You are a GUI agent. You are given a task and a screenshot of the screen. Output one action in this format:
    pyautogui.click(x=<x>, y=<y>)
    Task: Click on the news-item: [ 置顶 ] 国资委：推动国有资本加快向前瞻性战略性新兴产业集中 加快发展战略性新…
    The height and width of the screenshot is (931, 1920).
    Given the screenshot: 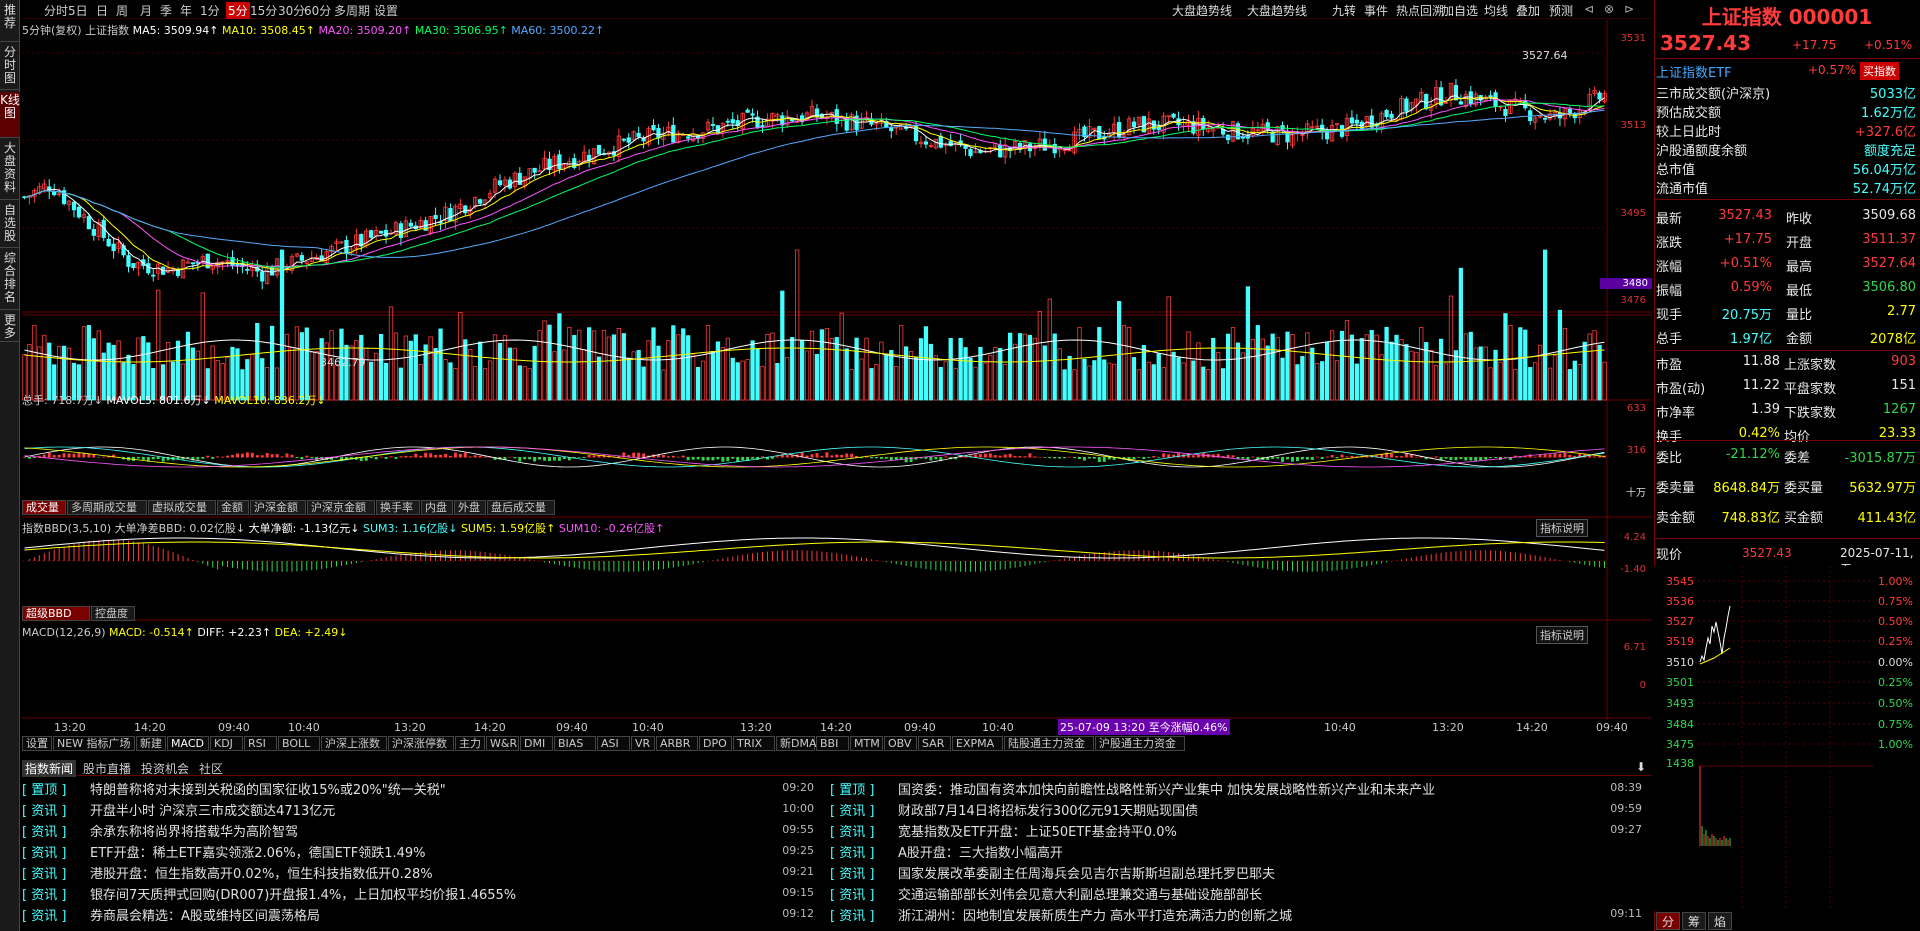 What is the action you would take?
    pyautogui.click(x=1240, y=788)
    